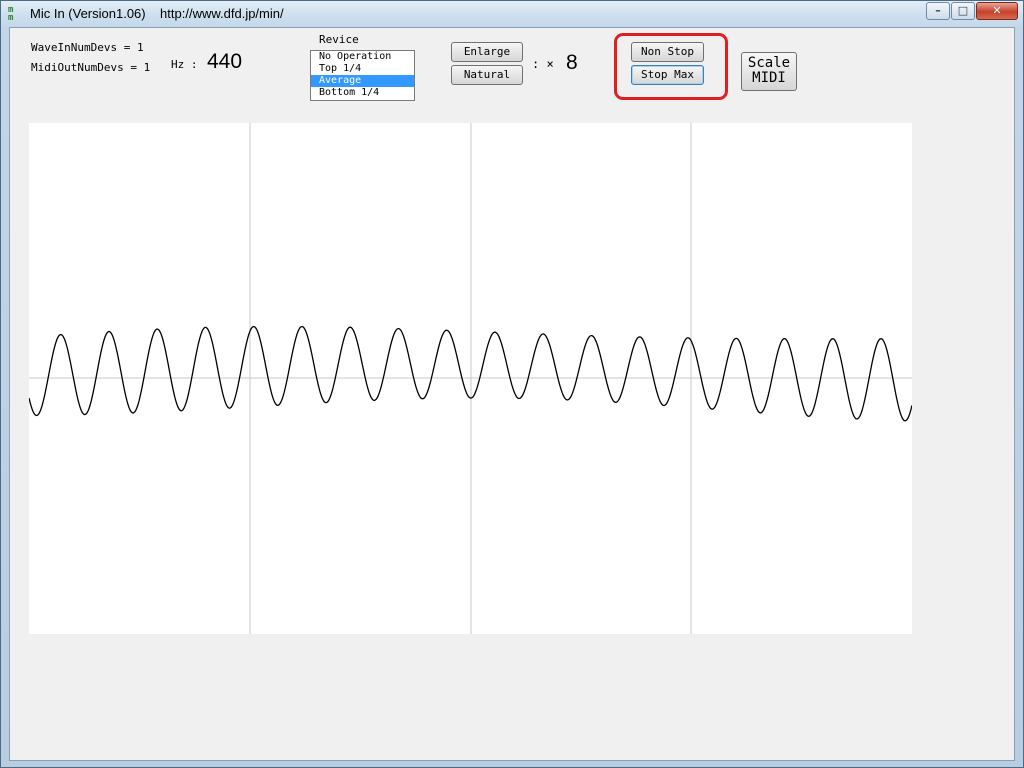  I want to click on close-button: ✕, so click(997, 11).